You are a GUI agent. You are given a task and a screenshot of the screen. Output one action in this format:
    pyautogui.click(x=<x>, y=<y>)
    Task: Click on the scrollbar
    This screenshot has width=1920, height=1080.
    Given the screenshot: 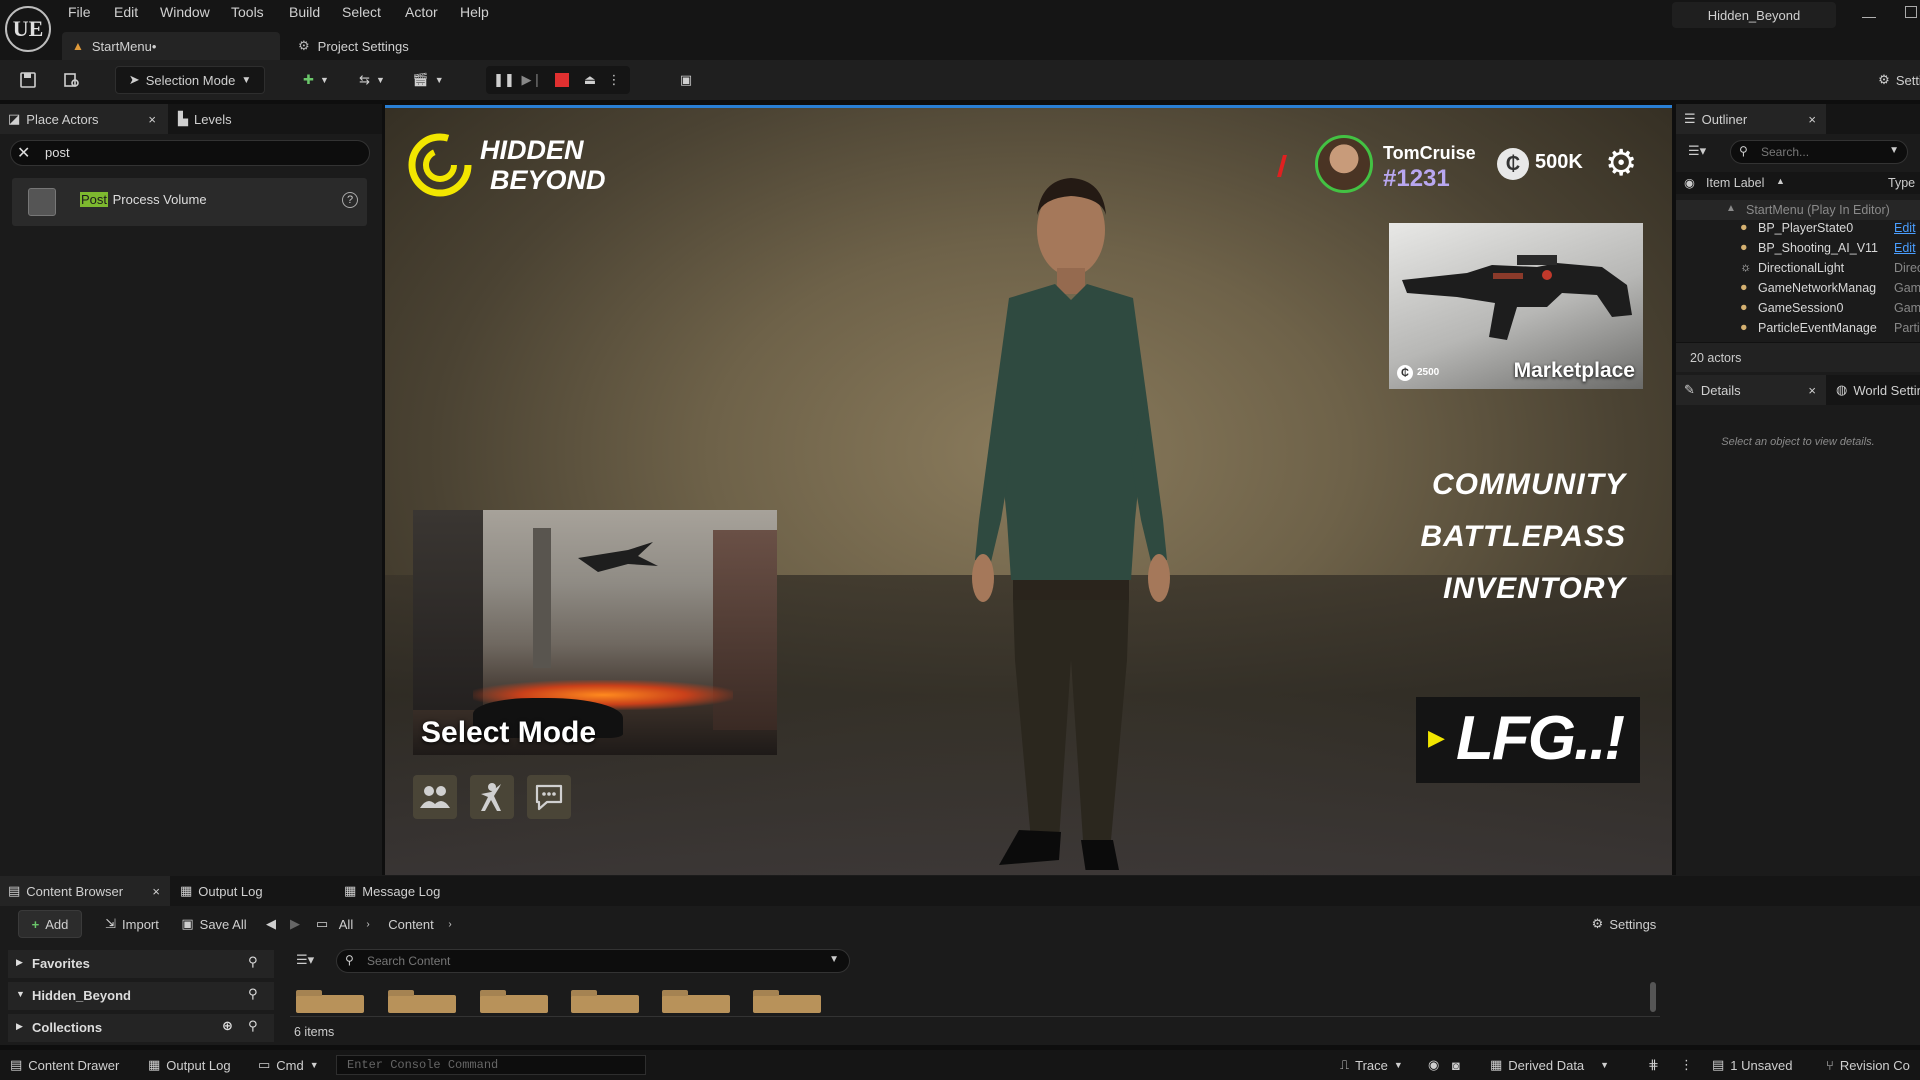 What is the action you would take?
    pyautogui.click(x=1653, y=997)
    